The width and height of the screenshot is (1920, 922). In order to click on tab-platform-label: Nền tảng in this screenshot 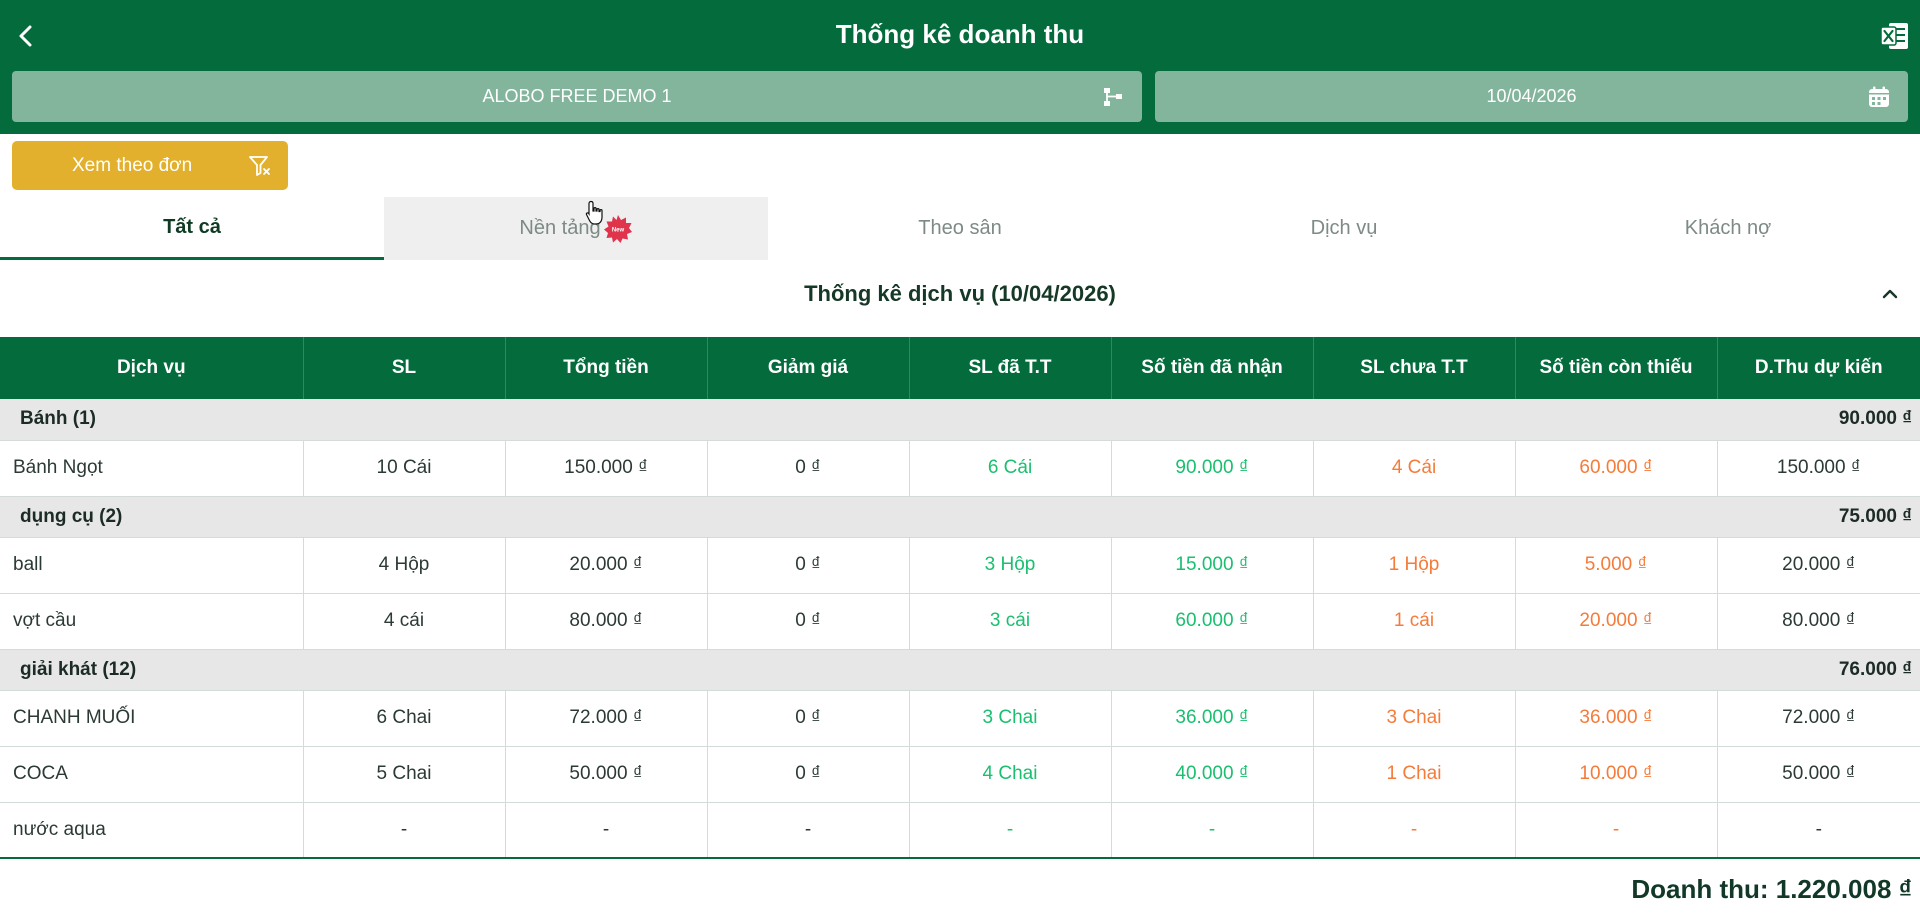, I will do `click(560, 228)`.